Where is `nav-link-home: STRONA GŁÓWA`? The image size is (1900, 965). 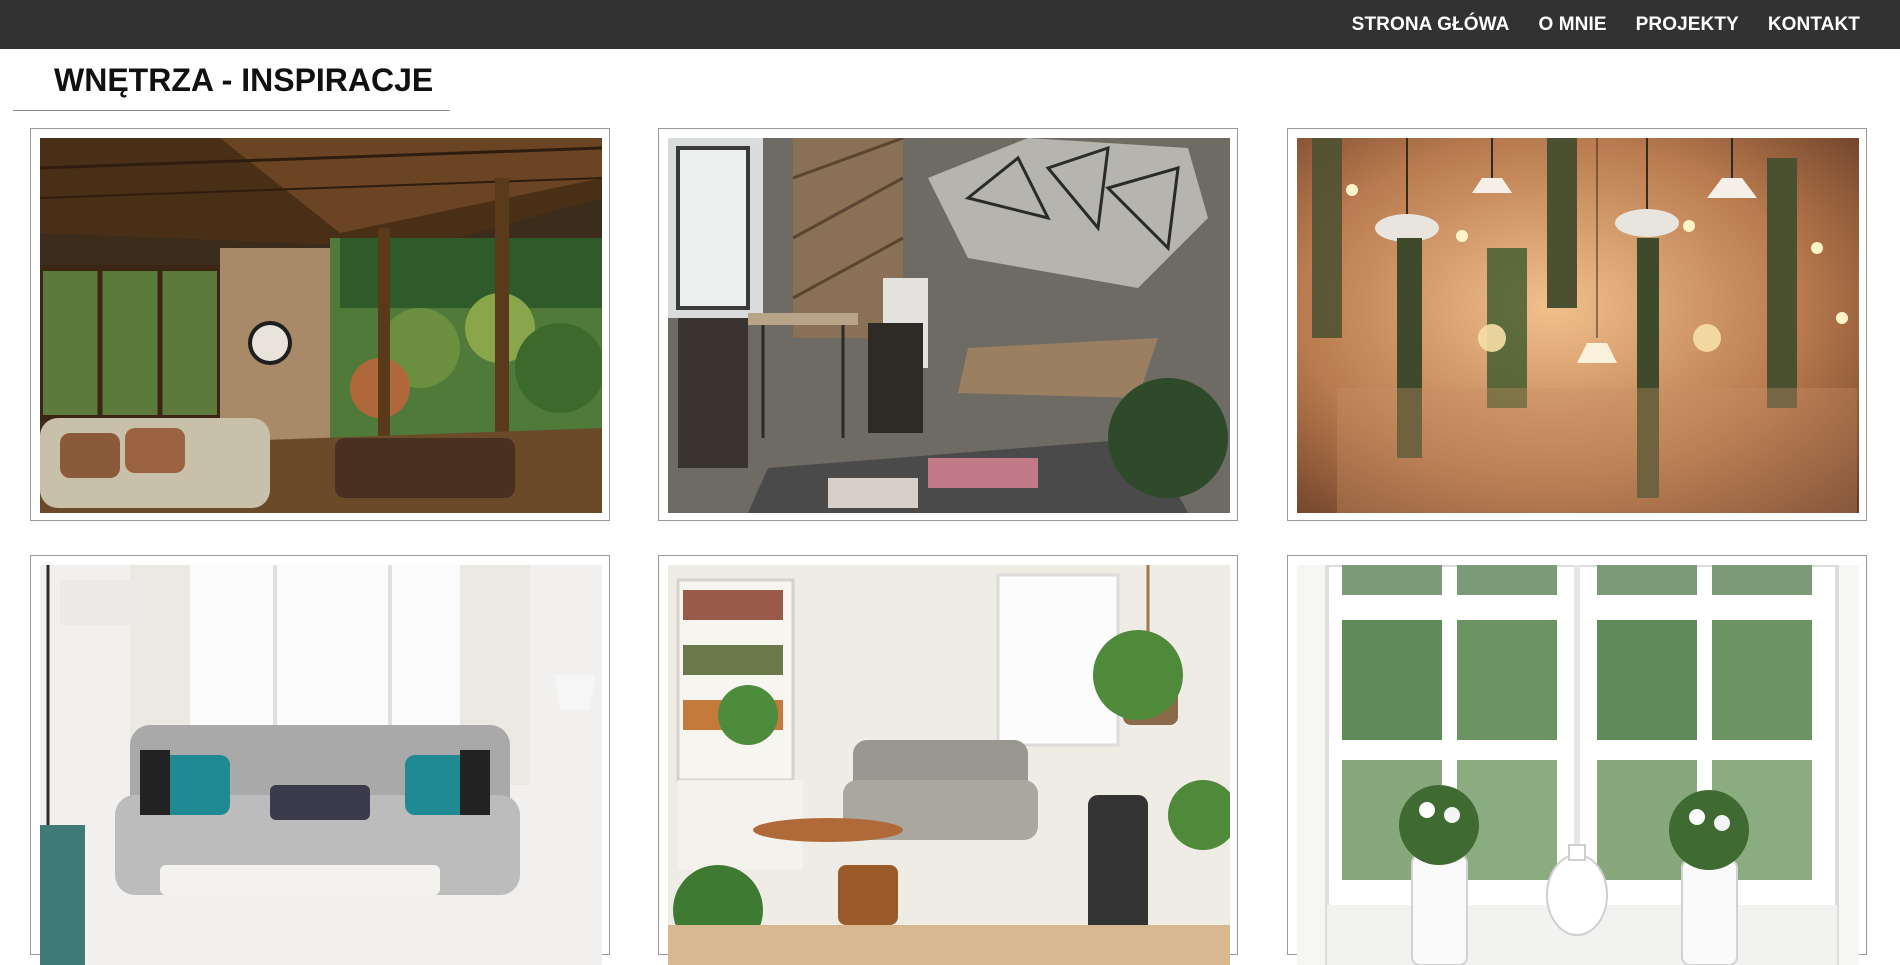 nav-link-home: STRONA GŁÓWA is located at coordinates (1431, 25).